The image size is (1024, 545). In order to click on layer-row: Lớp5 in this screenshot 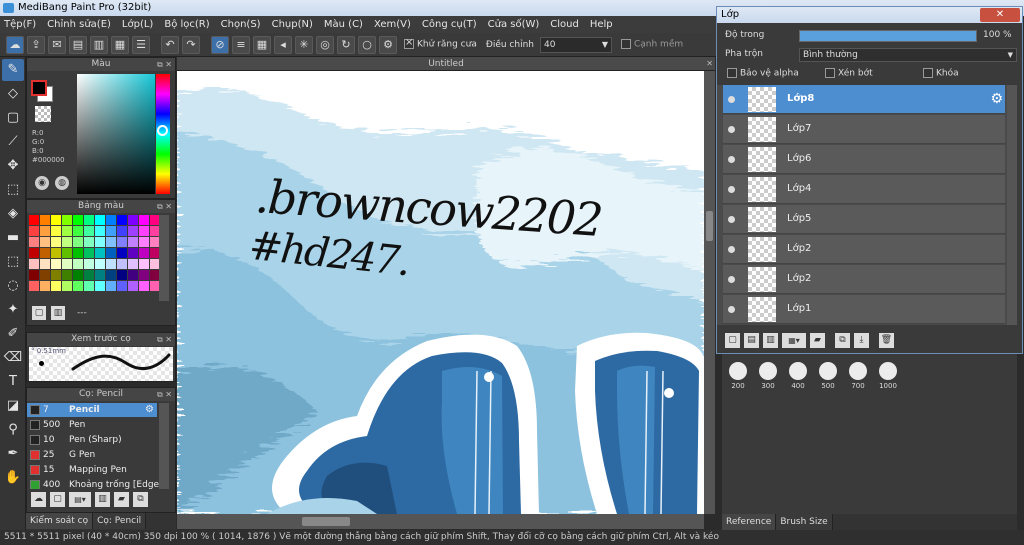, I will do `click(864, 219)`.